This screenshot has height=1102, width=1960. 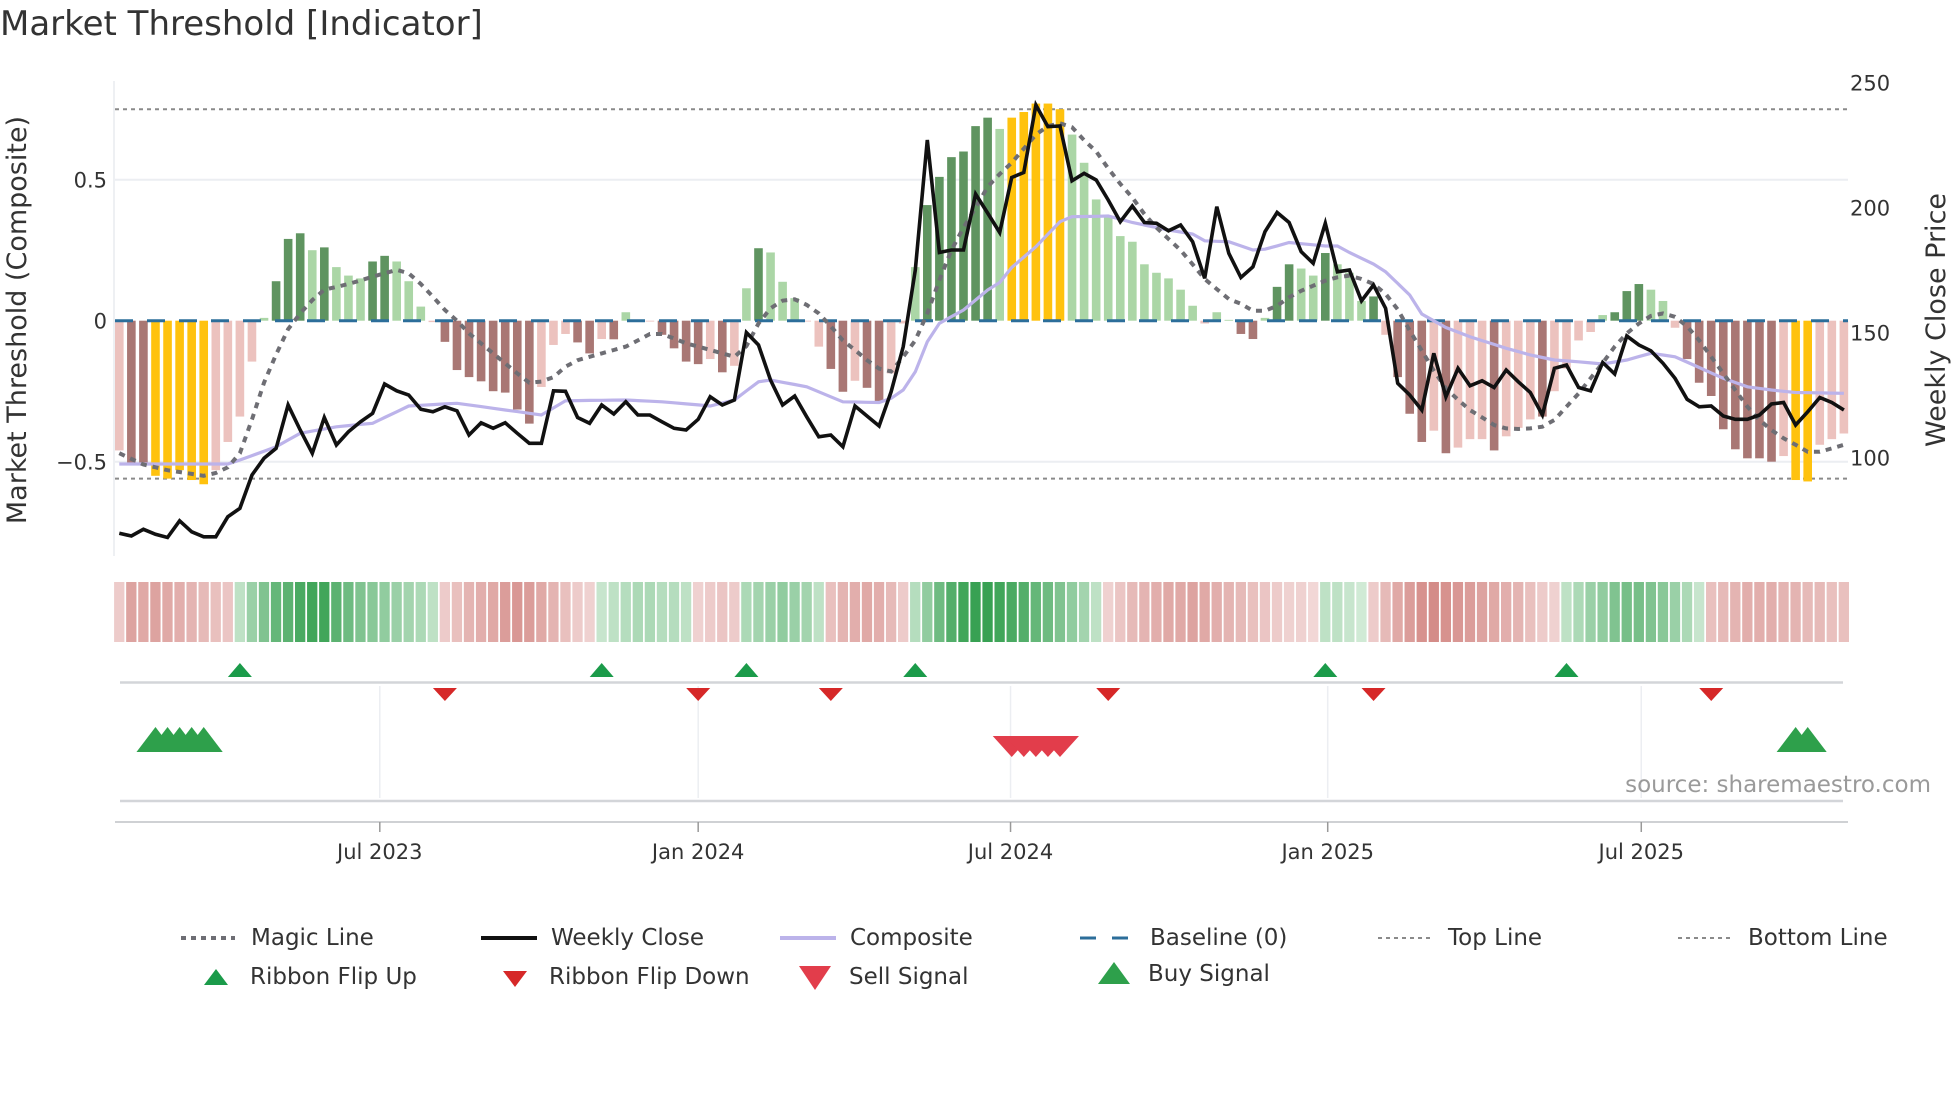 I want to click on legend-label: Ribbon Flip Up, so click(x=333, y=977).